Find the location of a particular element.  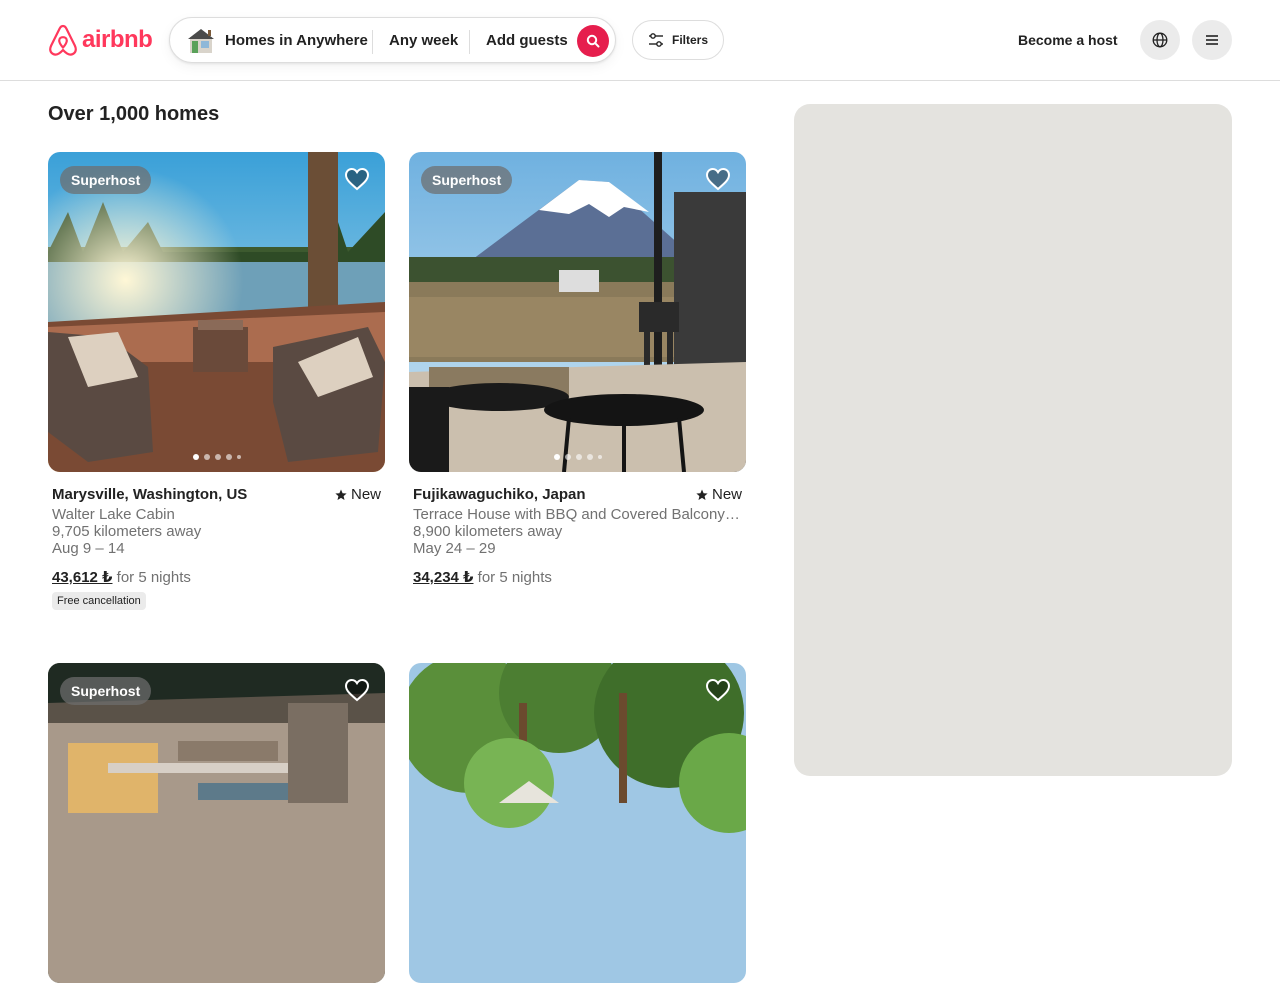

filters-icon is located at coordinates (656, 40).